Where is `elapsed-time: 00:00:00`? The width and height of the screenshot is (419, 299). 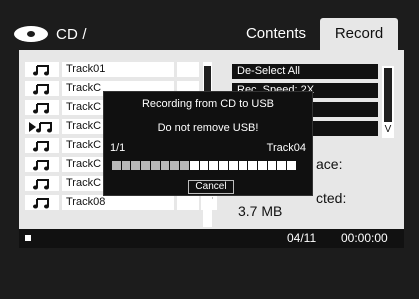 elapsed-time: 00:00:00 is located at coordinates (364, 238).